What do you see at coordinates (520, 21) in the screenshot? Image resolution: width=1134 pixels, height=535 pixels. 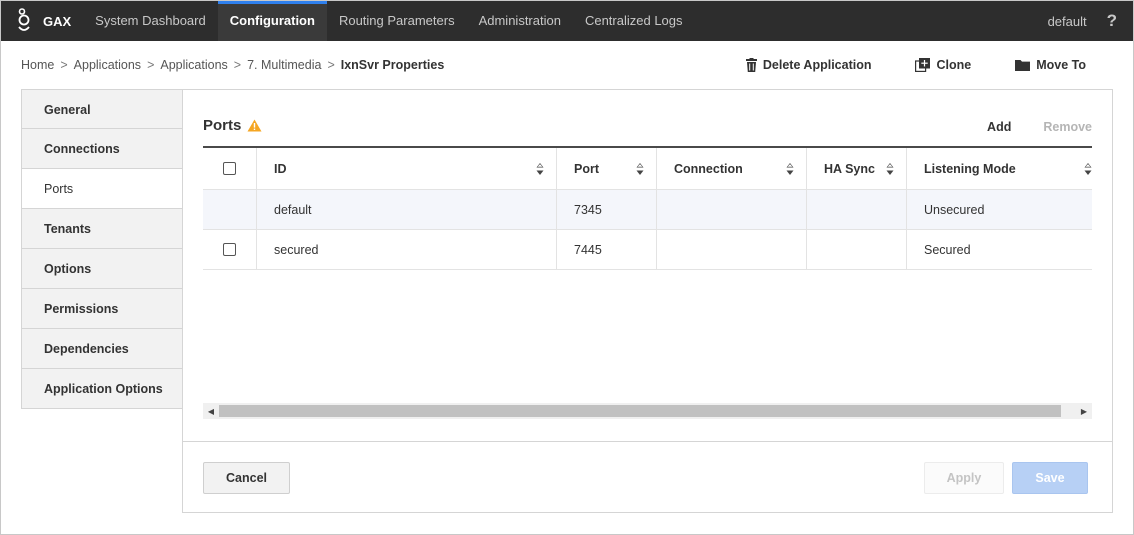 I see `nav-administration: Administration` at bounding box center [520, 21].